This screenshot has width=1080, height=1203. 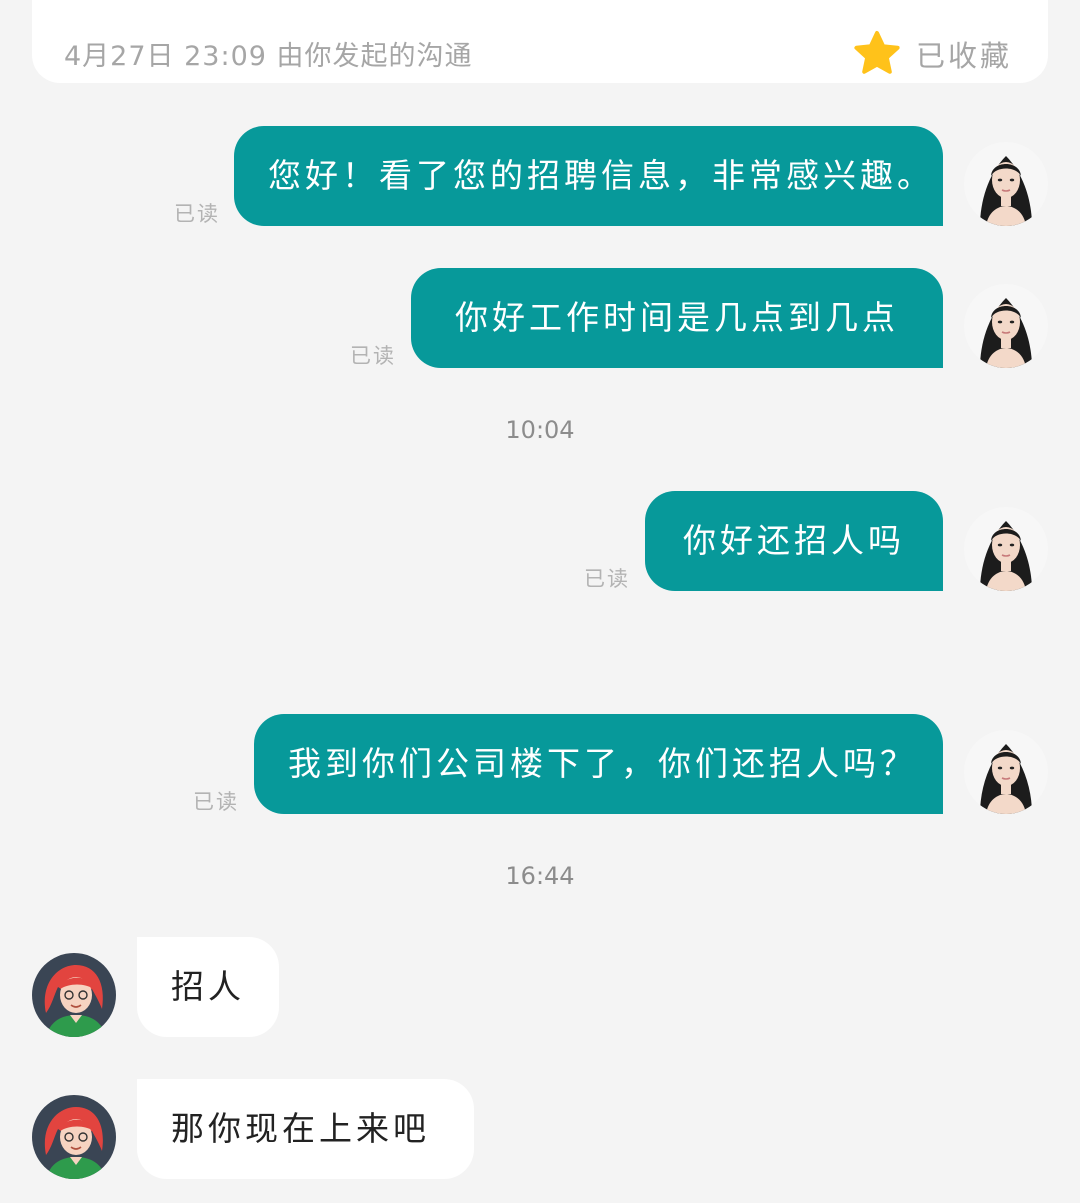 I want to click on conversation-start-info: 4月27日 23:09 由你发起的沟通, so click(x=268, y=56).